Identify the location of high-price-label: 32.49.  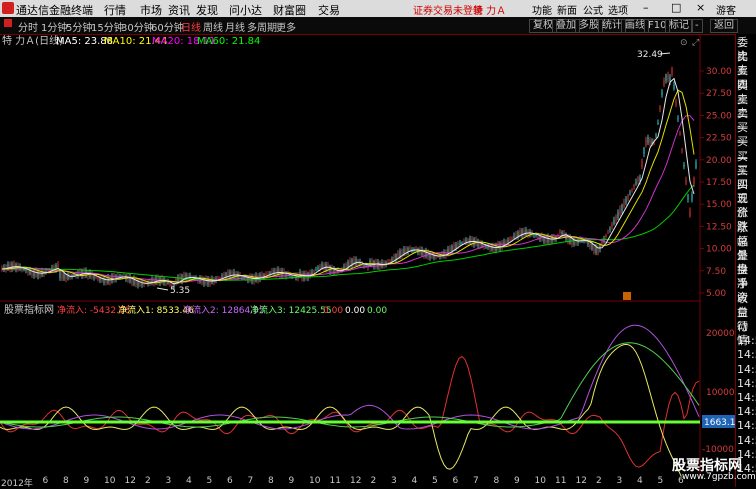
(650, 55).